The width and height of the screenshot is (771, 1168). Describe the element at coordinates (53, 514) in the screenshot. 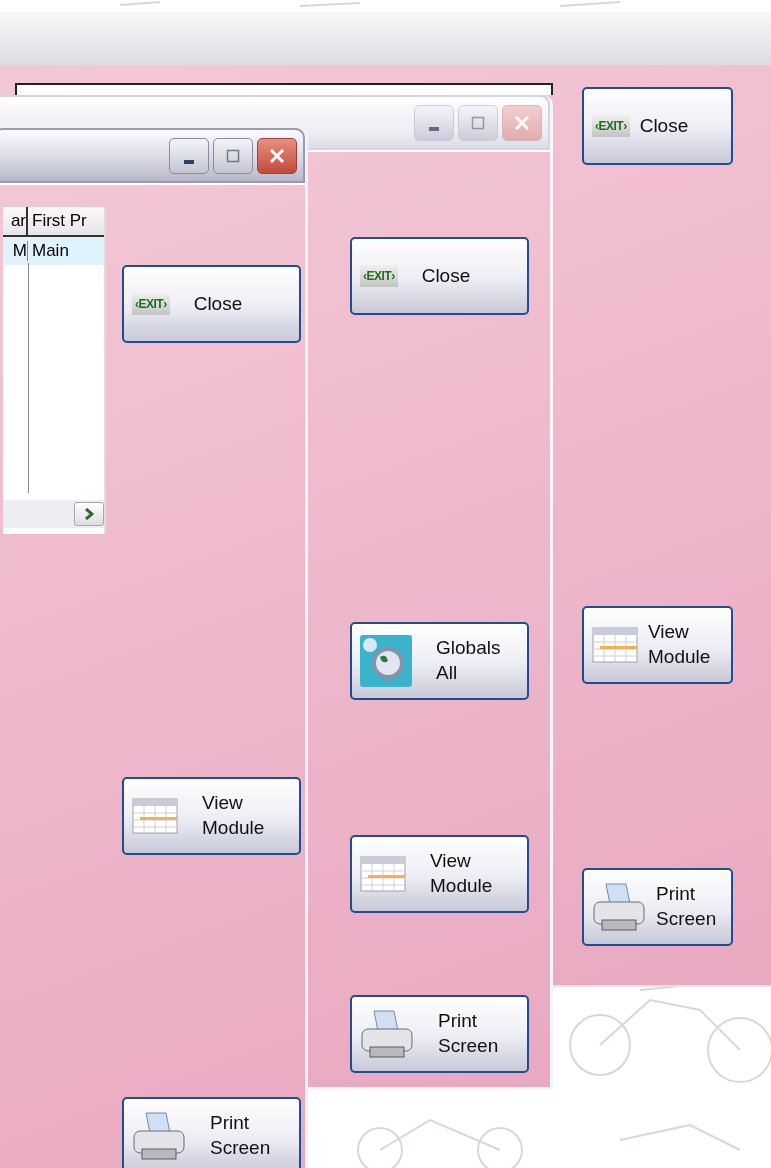

I see `horizontal-scrollbar` at that location.